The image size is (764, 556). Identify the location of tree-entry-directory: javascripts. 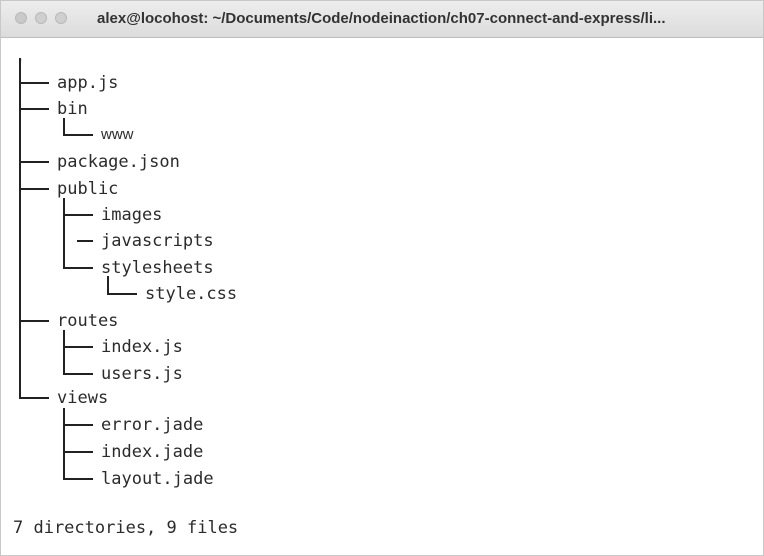
(157, 241).